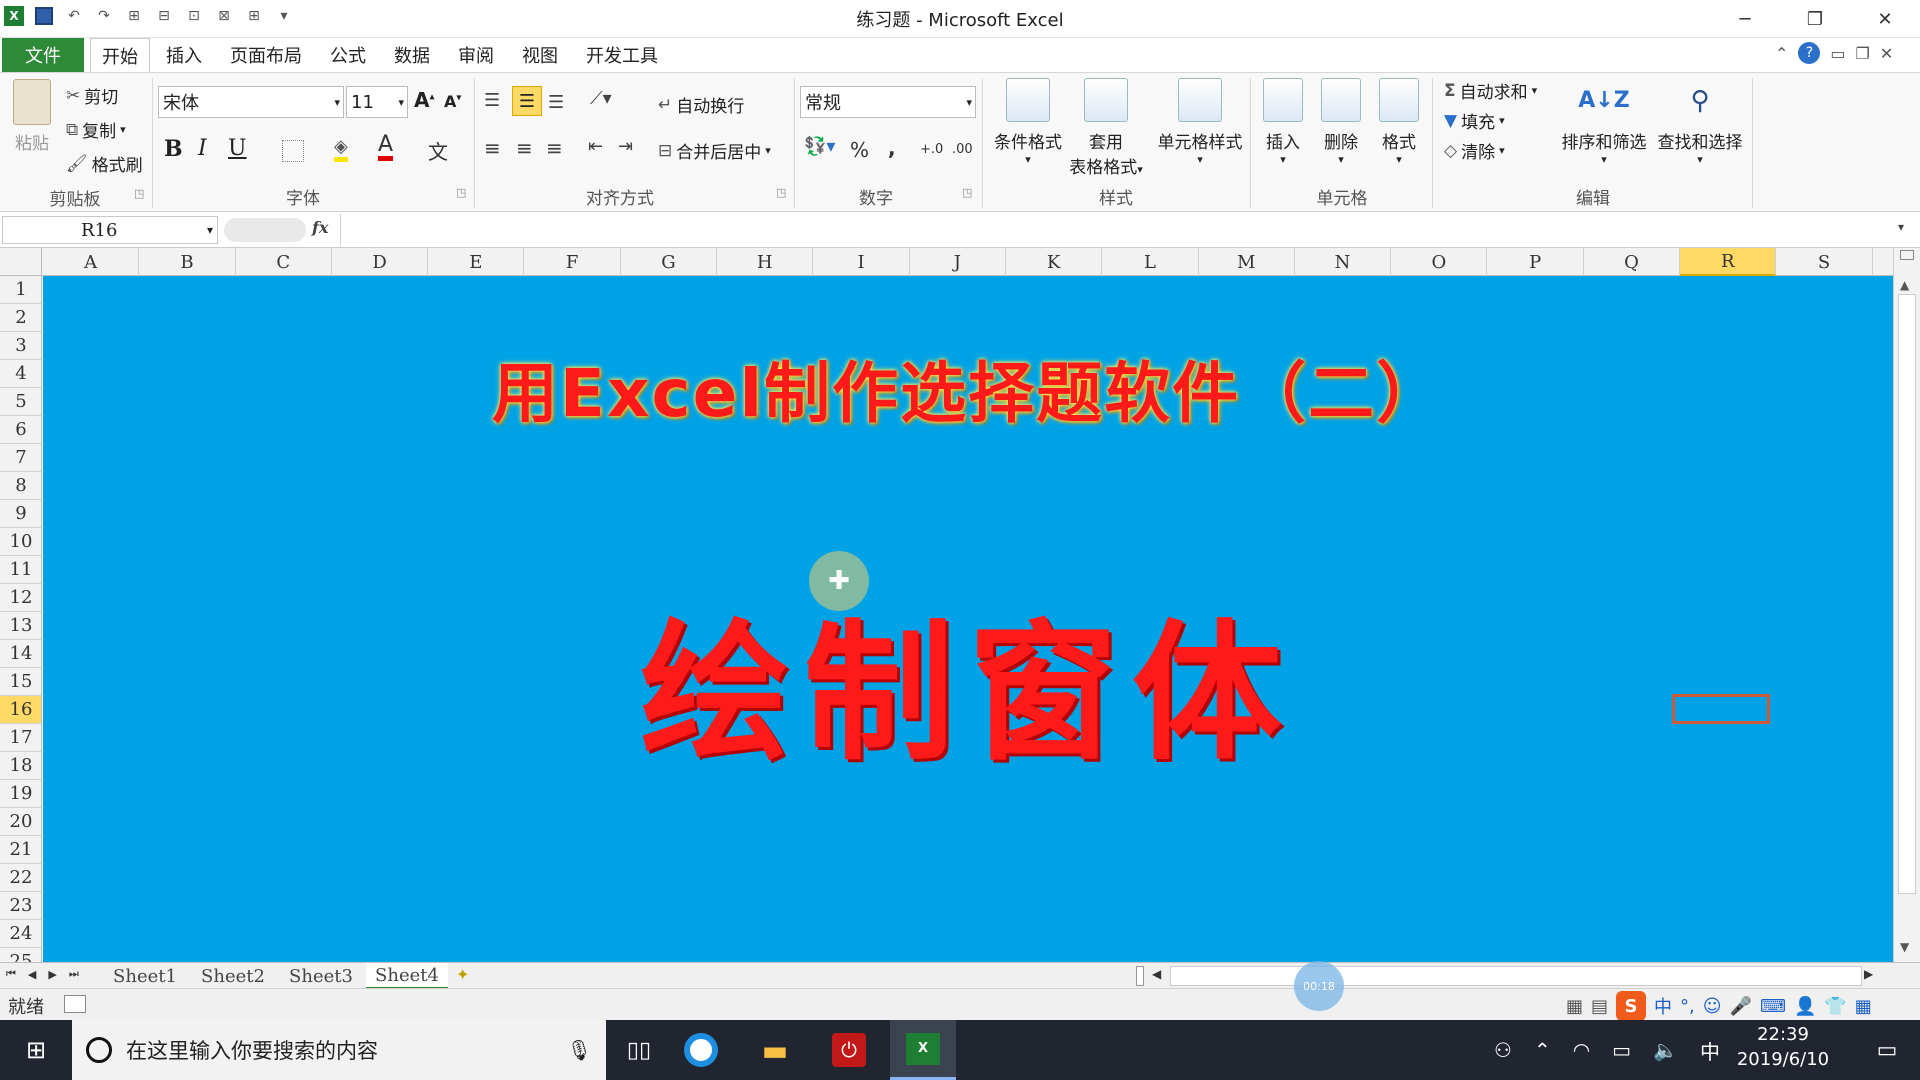  Describe the element at coordinates (1054, 262) in the screenshot. I see `column-header-k: K` at that location.